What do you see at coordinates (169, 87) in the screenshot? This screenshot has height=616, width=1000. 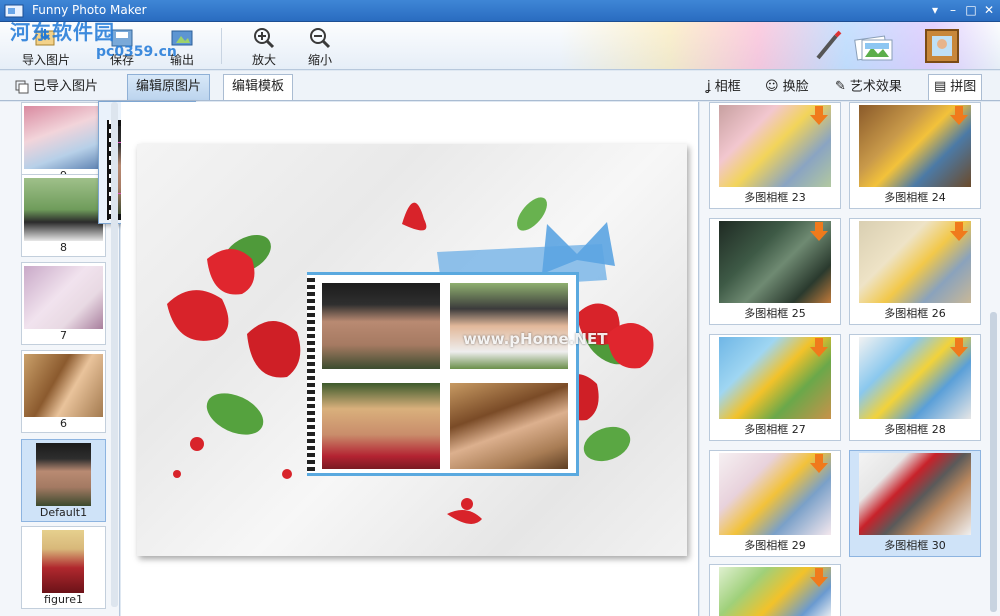 I see `tab-edit-original: 编辑原图片` at bounding box center [169, 87].